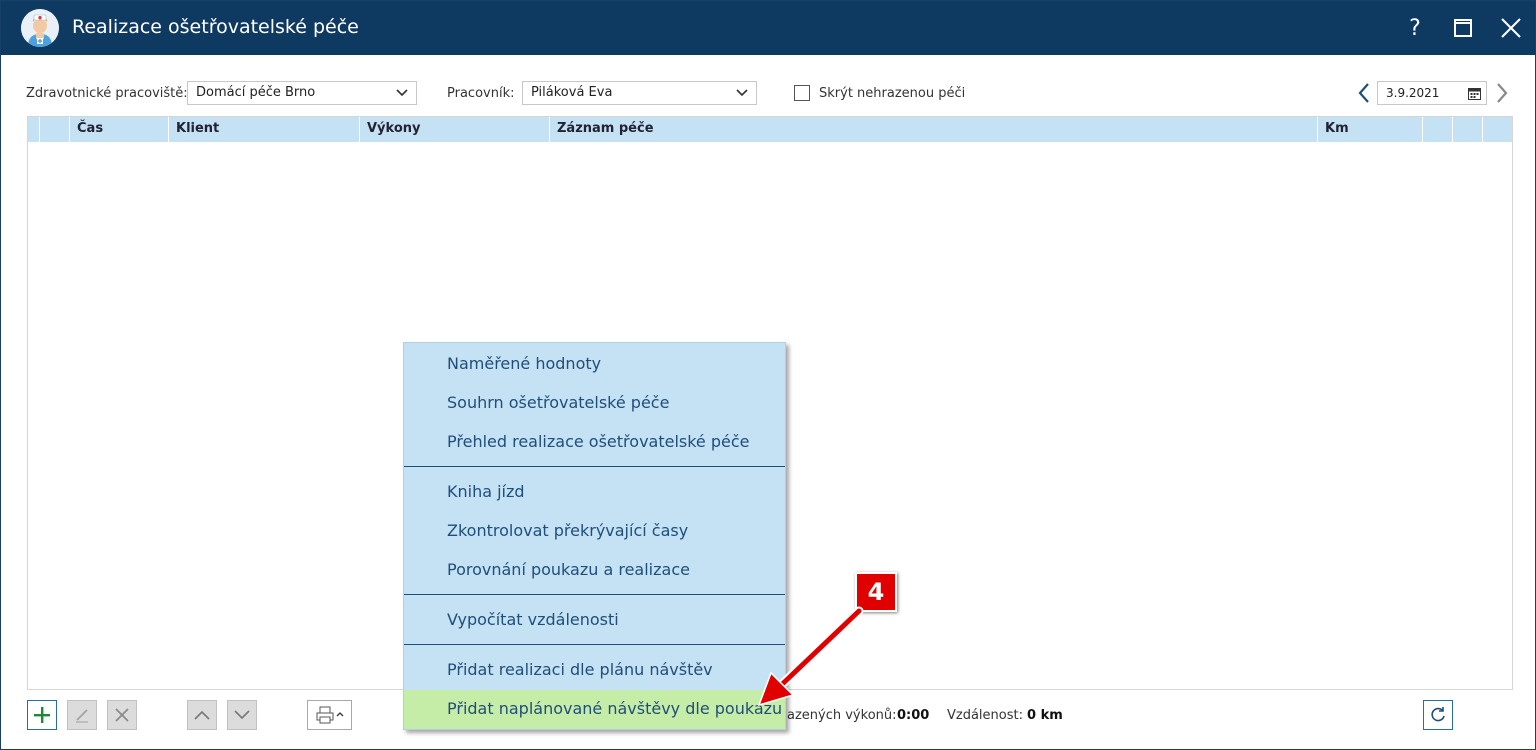 The height and width of the screenshot is (750, 1536). I want to click on title-bar: Realizace ošetřovatelské péče ?, so click(768, 28).